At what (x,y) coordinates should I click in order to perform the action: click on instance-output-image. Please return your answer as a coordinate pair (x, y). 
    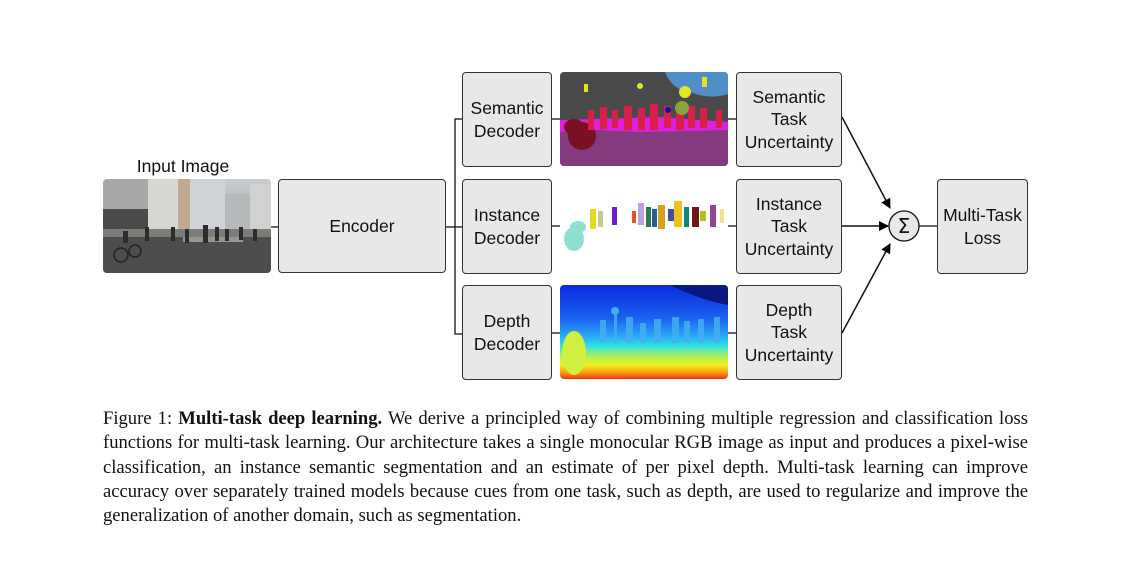
    Looking at the image, I should click on (644, 226).